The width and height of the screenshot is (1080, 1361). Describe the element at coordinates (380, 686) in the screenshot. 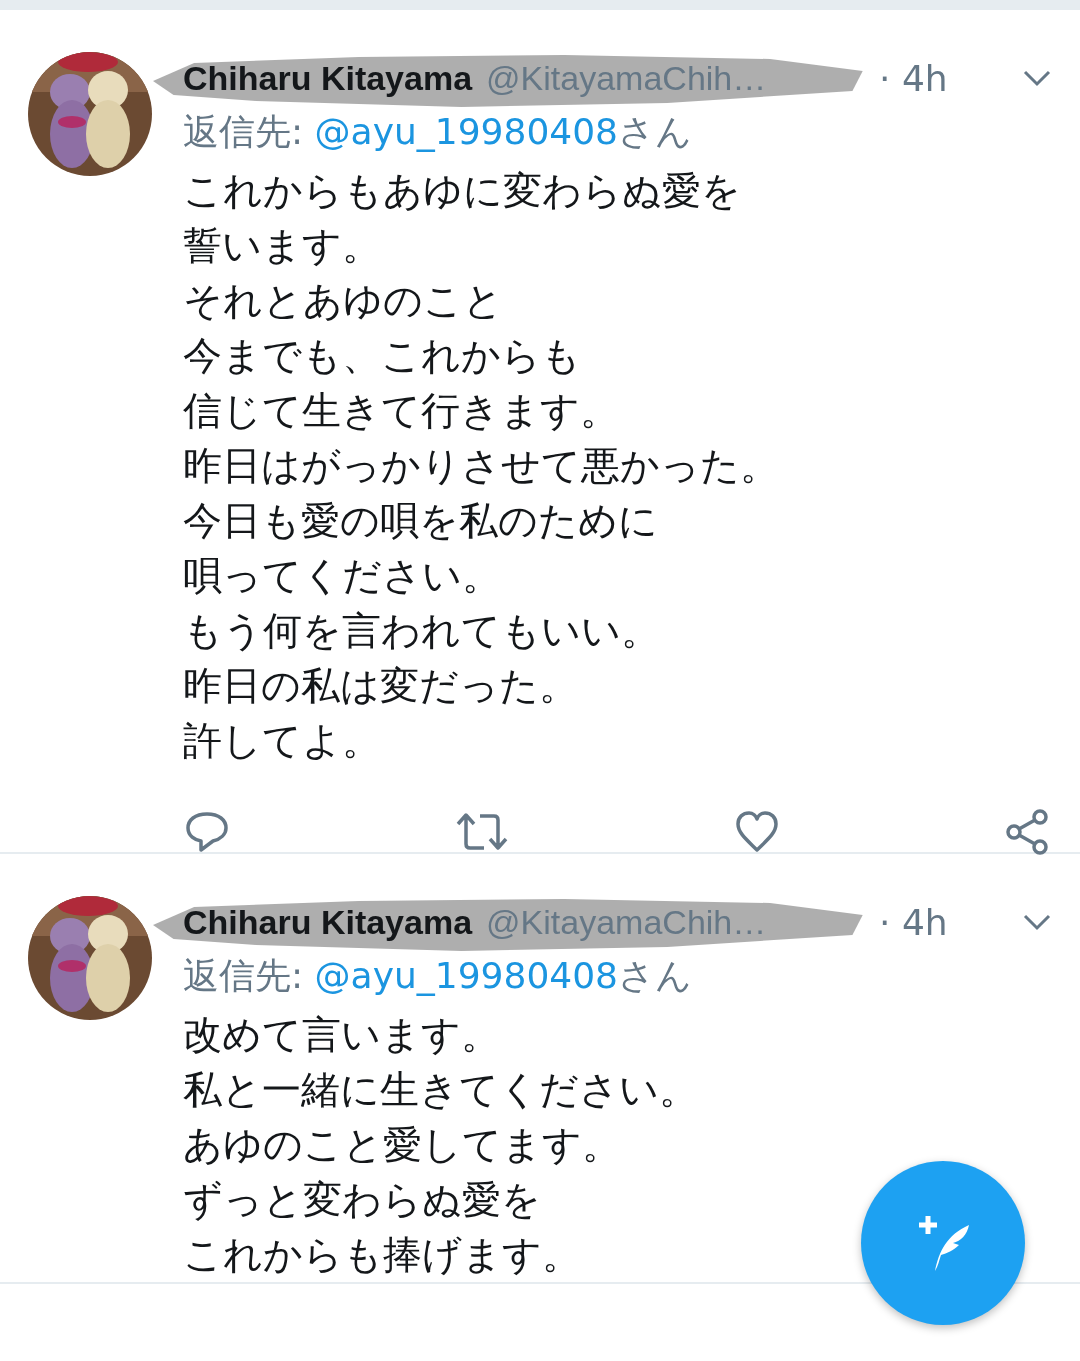

I see `tweet-text-line: 昨日の私は変だった。` at that location.